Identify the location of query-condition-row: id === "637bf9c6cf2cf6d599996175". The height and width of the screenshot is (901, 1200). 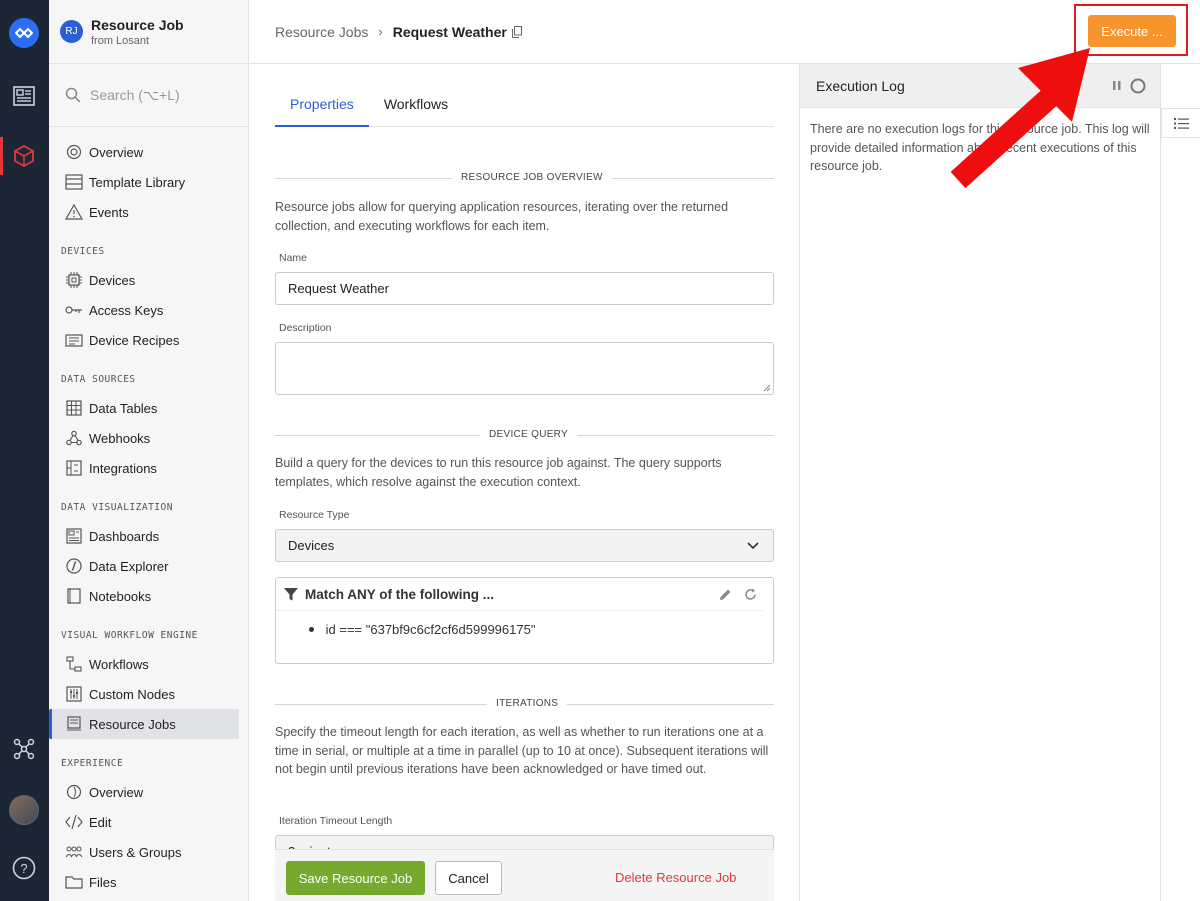
(524, 624).